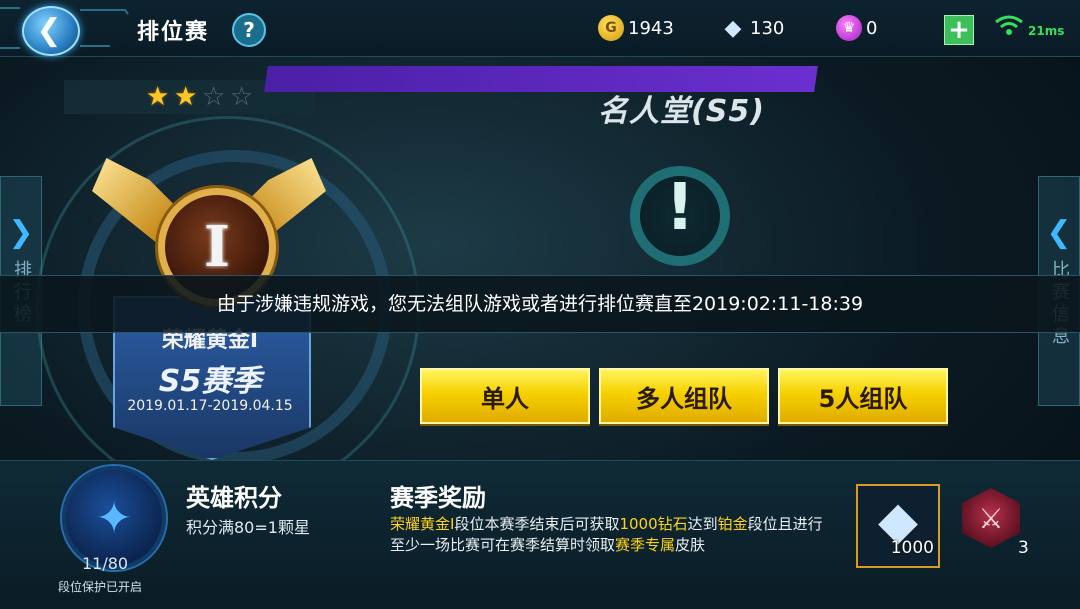 This screenshot has width=1080, height=609. Describe the element at coordinates (21, 232) in the screenshot. I see `chevron-right-icon: ❯` at that location.